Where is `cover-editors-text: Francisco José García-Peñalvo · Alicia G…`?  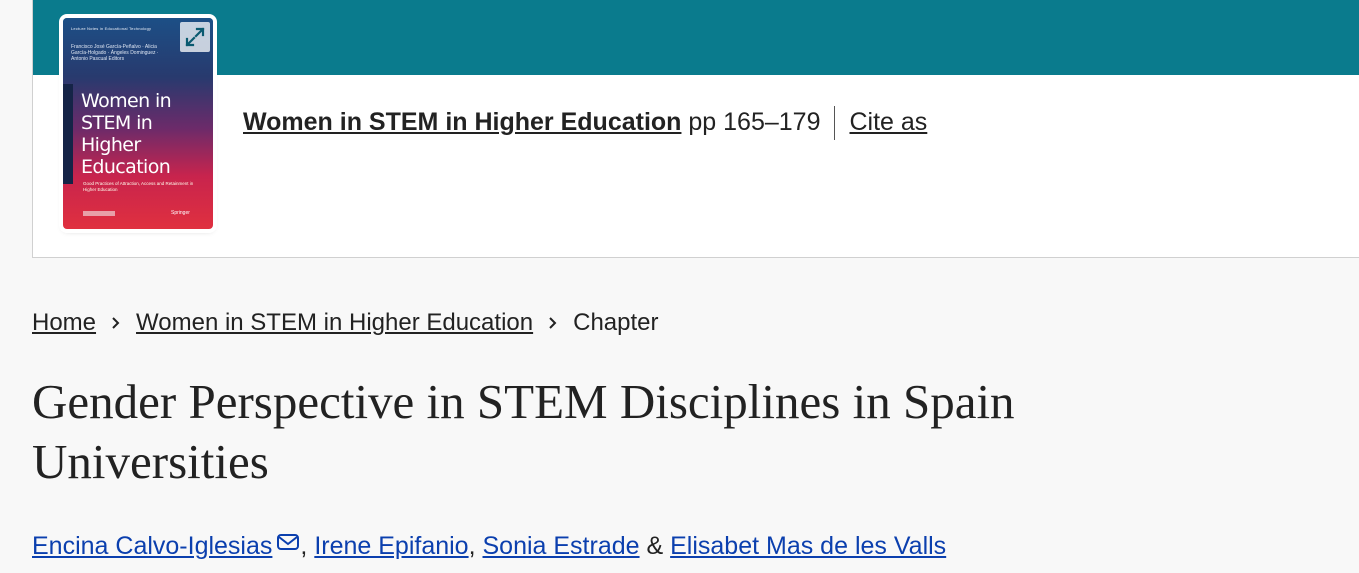 cover-editors-text: Francisco José García-Peñalvo · Alicia G… is located at coordinates (115, 53).